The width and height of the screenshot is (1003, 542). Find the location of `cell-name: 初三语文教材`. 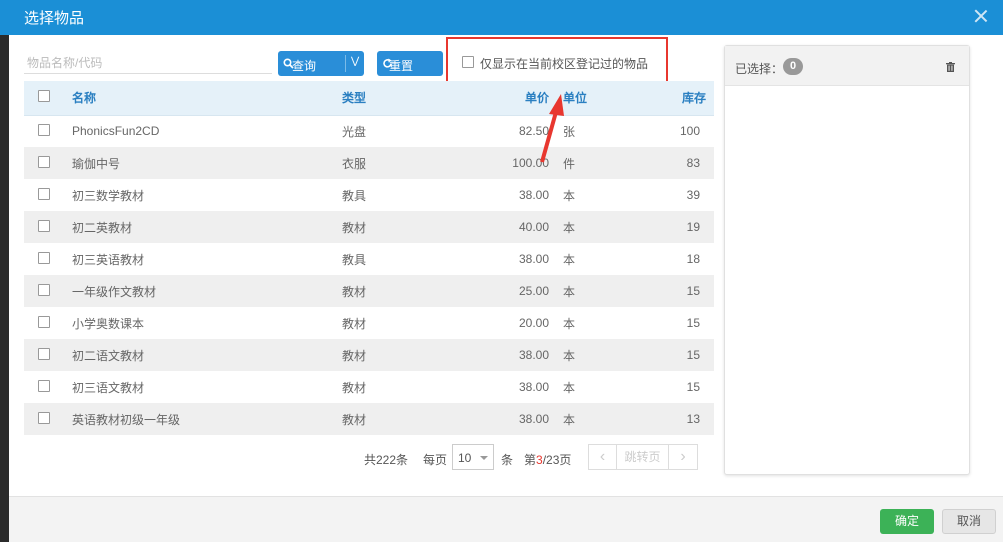

cell-name: 初三语文教材 is located at coordinates (108, 387).